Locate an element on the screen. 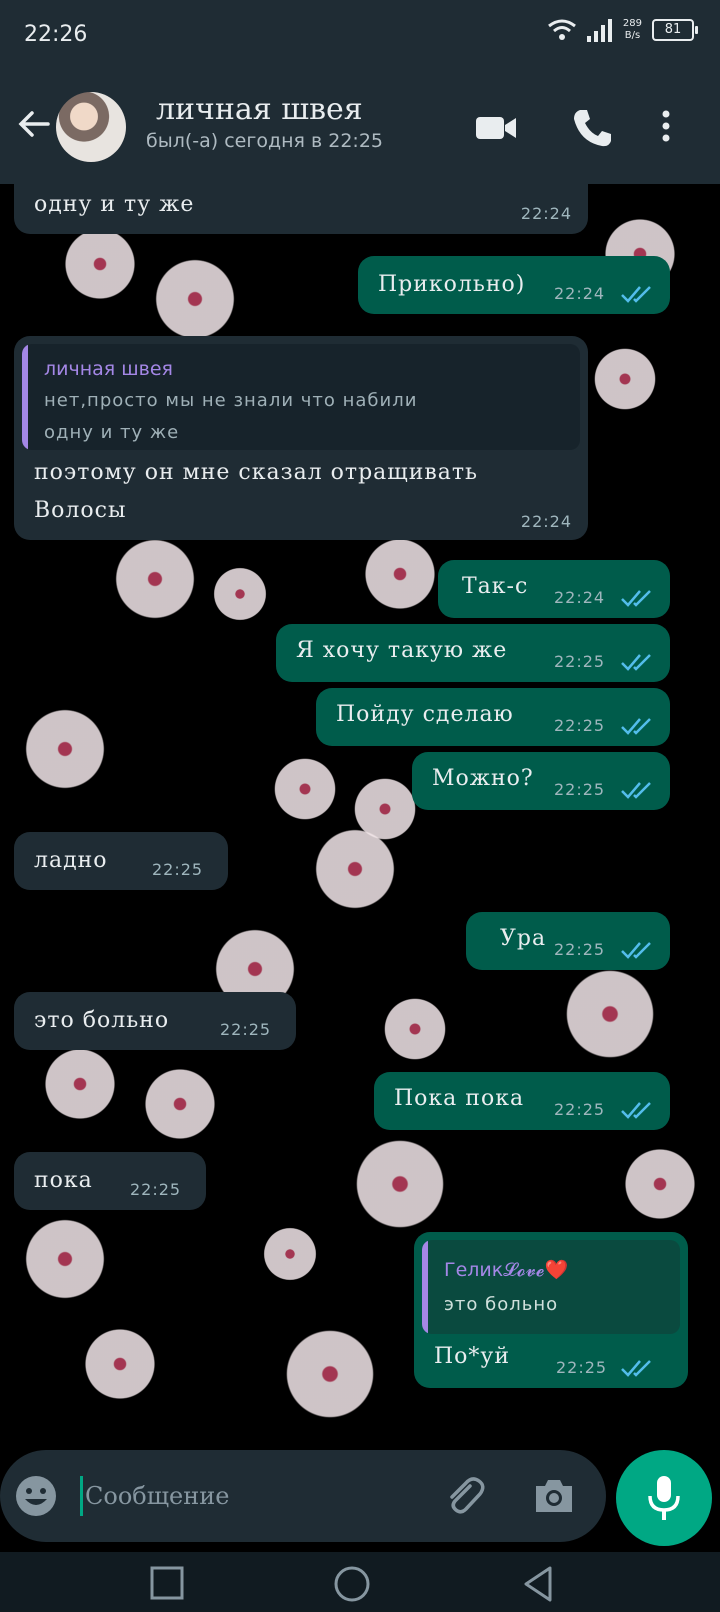 Image resolution: width=720 pixels, height=1612 pixels. message-outgoing-reply: Гелик𝓛𝓸𝓿𝓮❤️ это больно По*уй 22:25 is located at coordinates (551, 1310).